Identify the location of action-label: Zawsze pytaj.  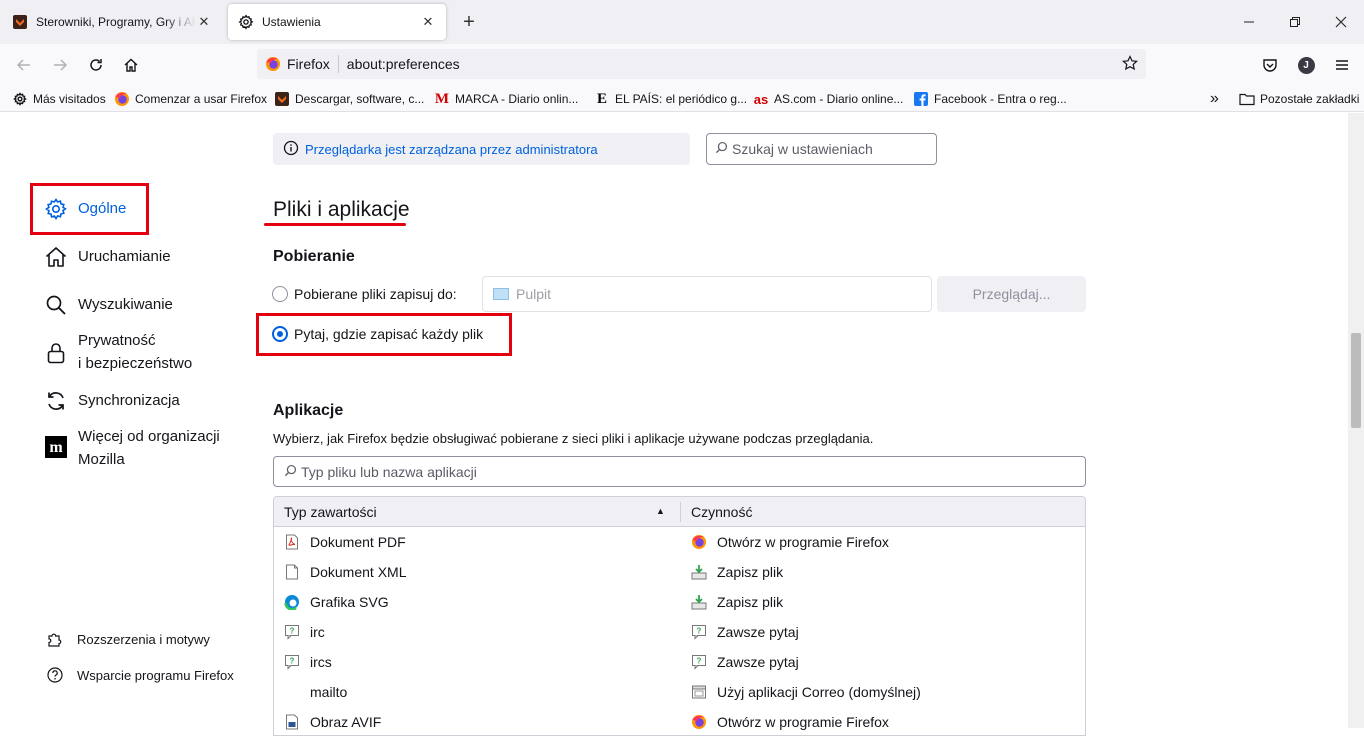
(758, 632).